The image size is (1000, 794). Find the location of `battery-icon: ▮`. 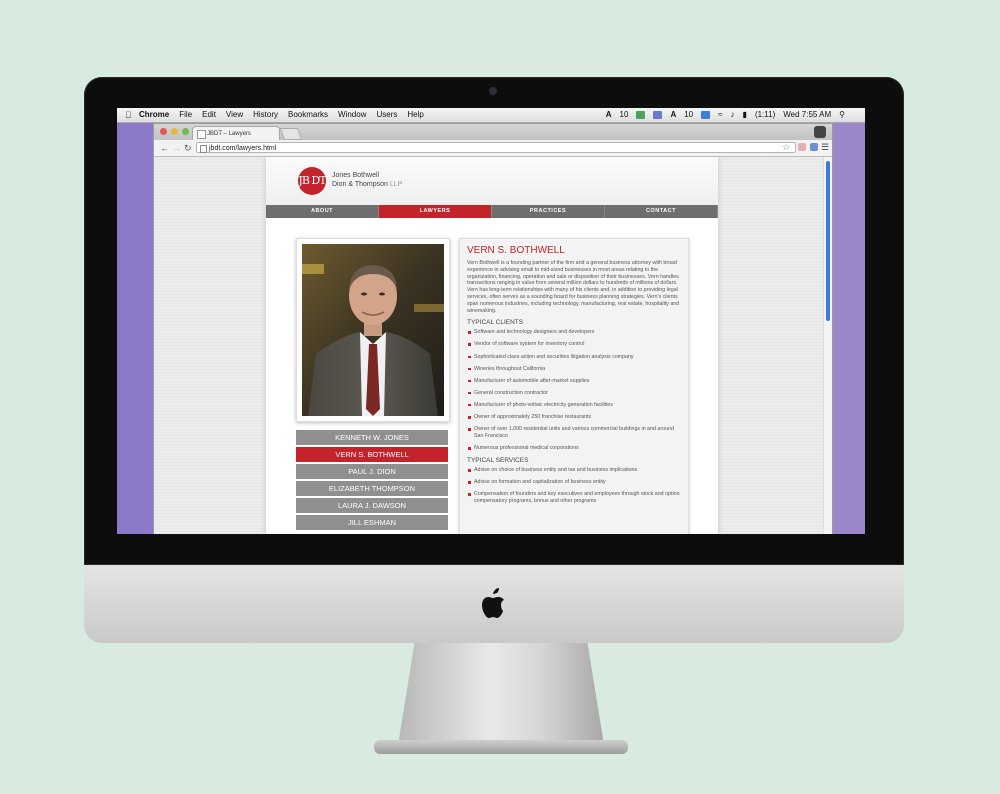

battery-icon: ▮ is located at coordinates (745, 115).